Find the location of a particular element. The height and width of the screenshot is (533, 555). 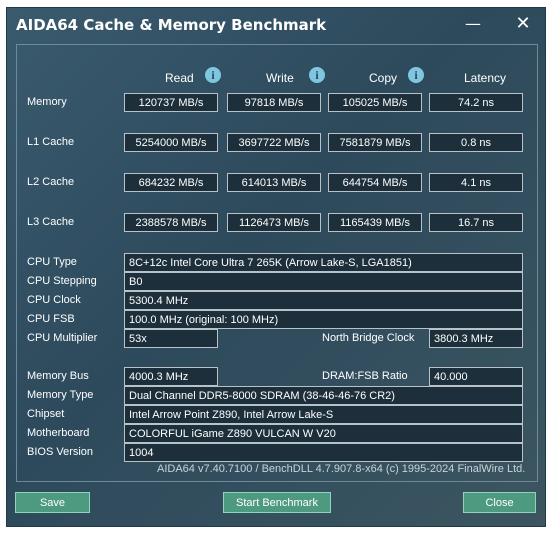

memory-type-label: Memory Type is located at coordinates (60, 395).